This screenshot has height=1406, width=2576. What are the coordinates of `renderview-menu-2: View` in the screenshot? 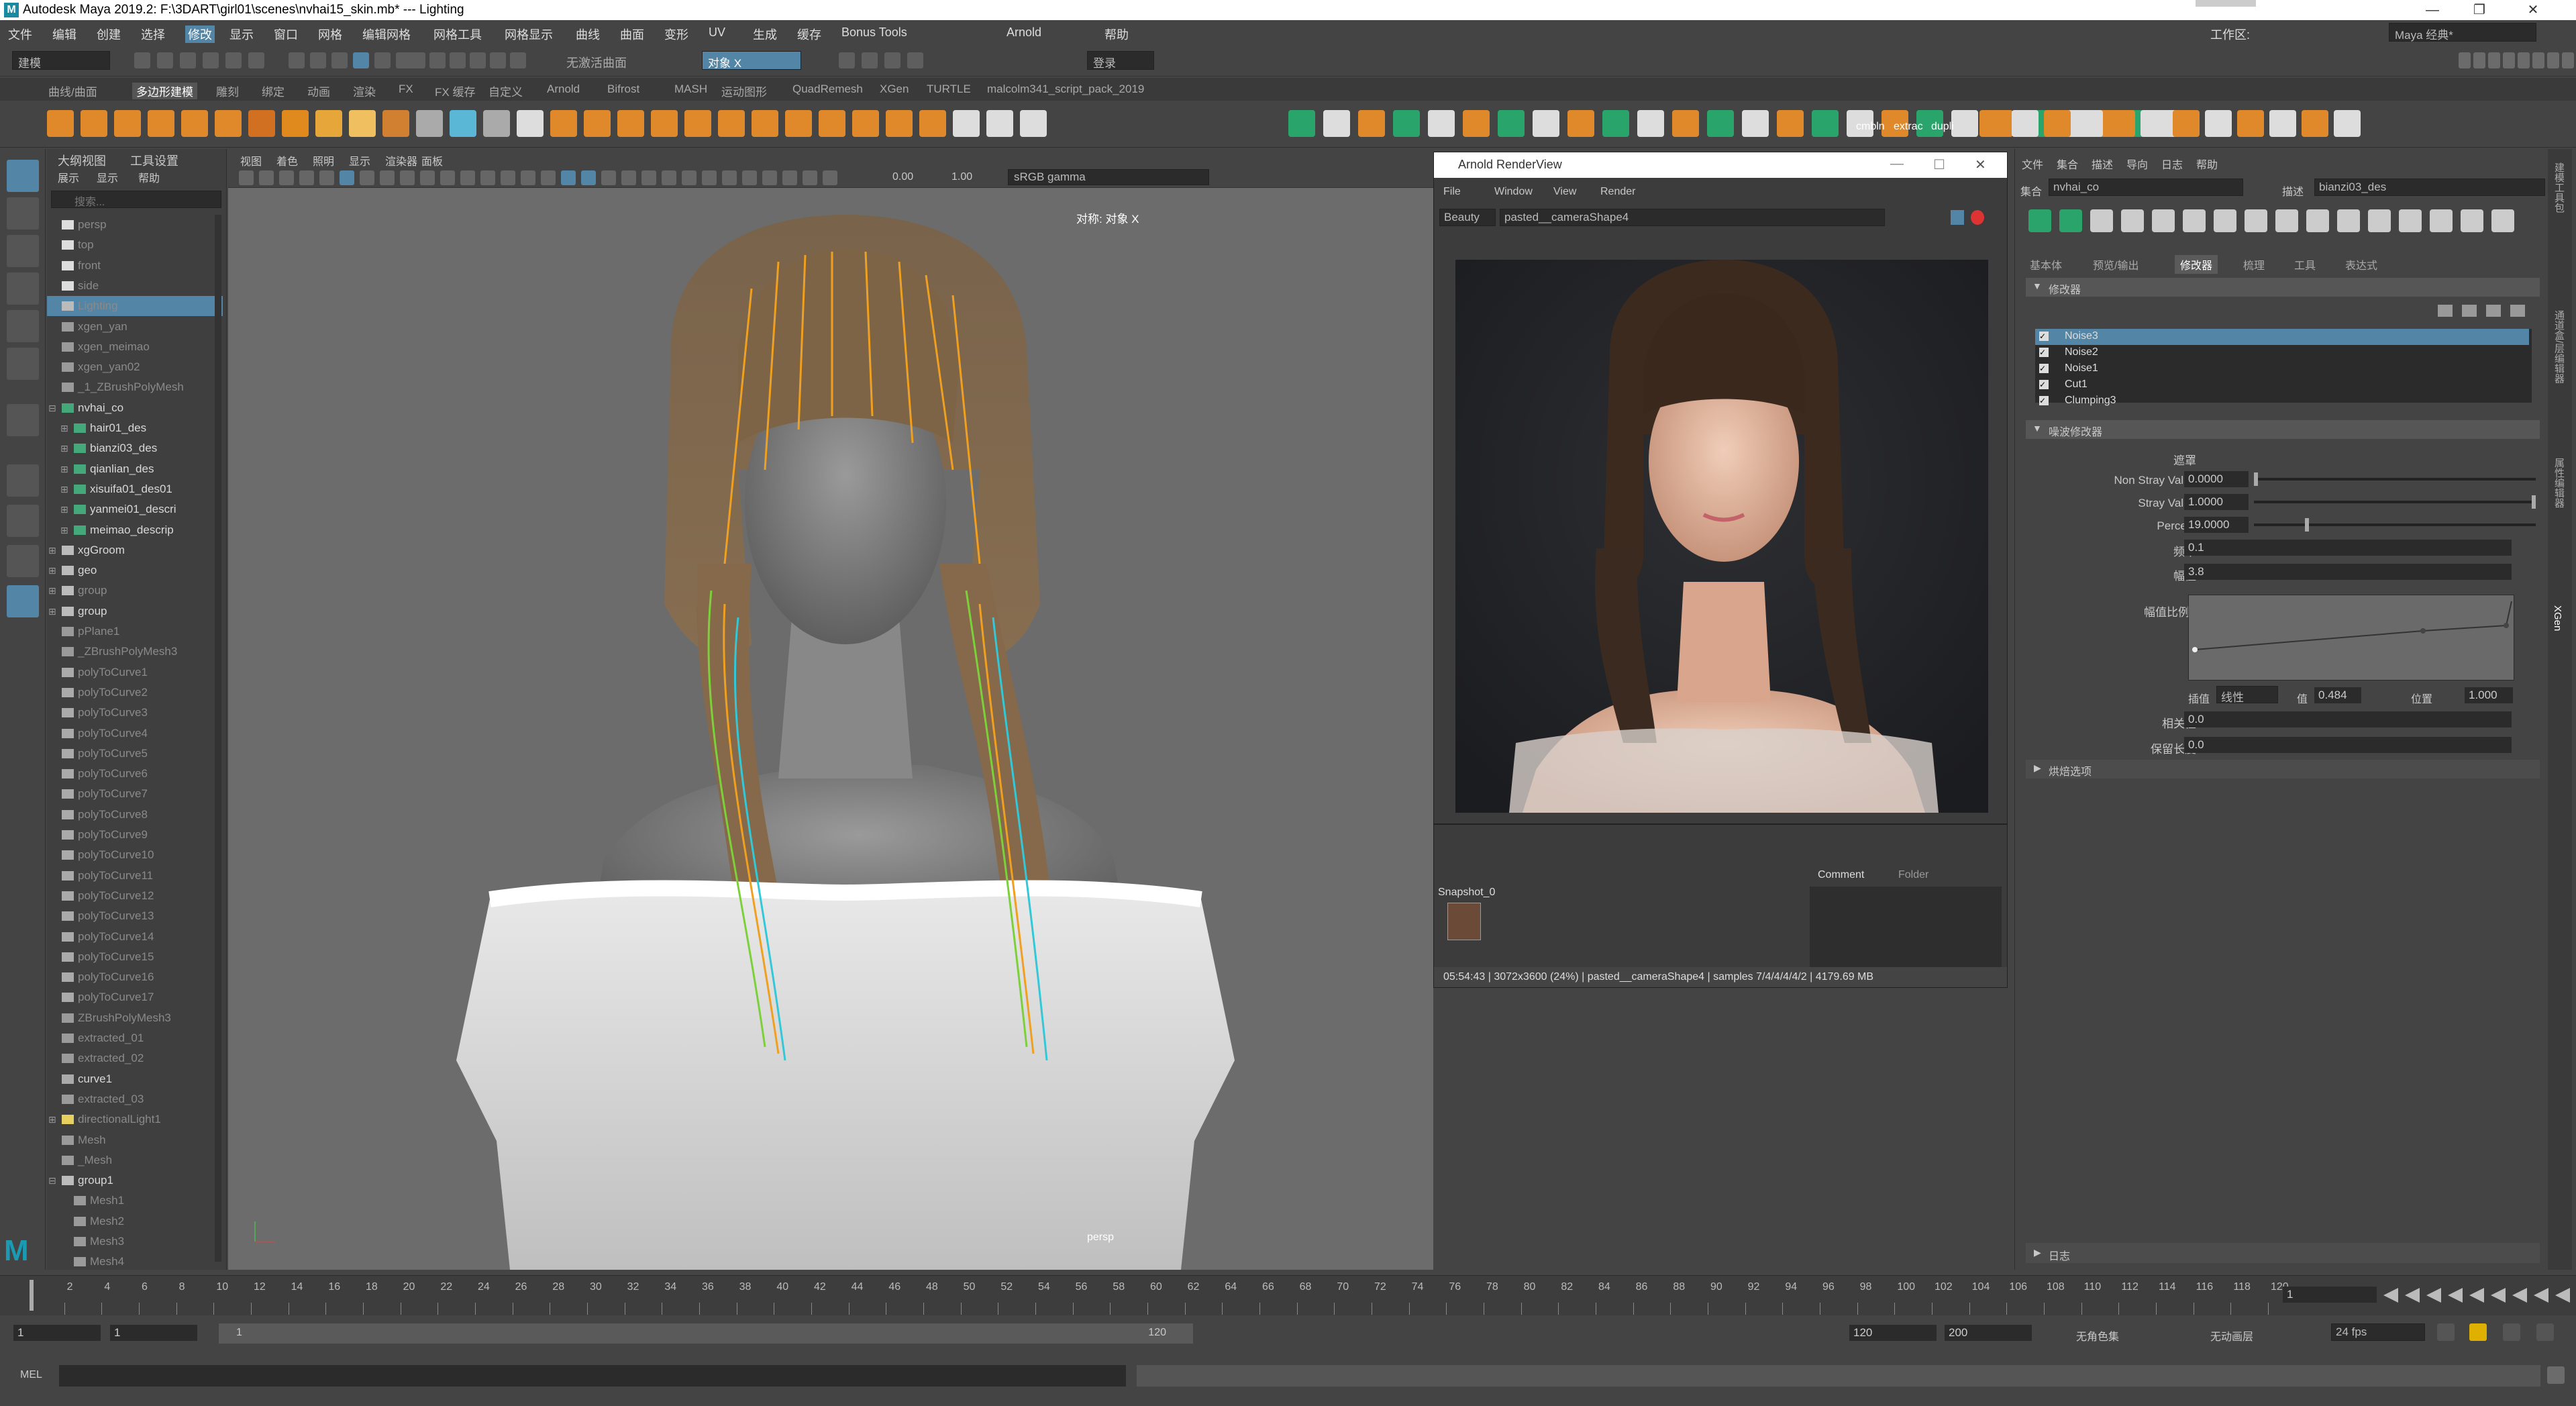 It's located at (1564, 192).